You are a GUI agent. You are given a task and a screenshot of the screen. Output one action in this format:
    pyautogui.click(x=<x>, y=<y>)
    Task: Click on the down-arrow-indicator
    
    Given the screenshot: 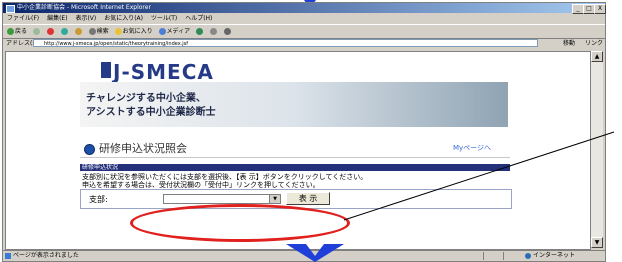 What is the action you would take?
    pyautogui.click(x=315, y=253)
    